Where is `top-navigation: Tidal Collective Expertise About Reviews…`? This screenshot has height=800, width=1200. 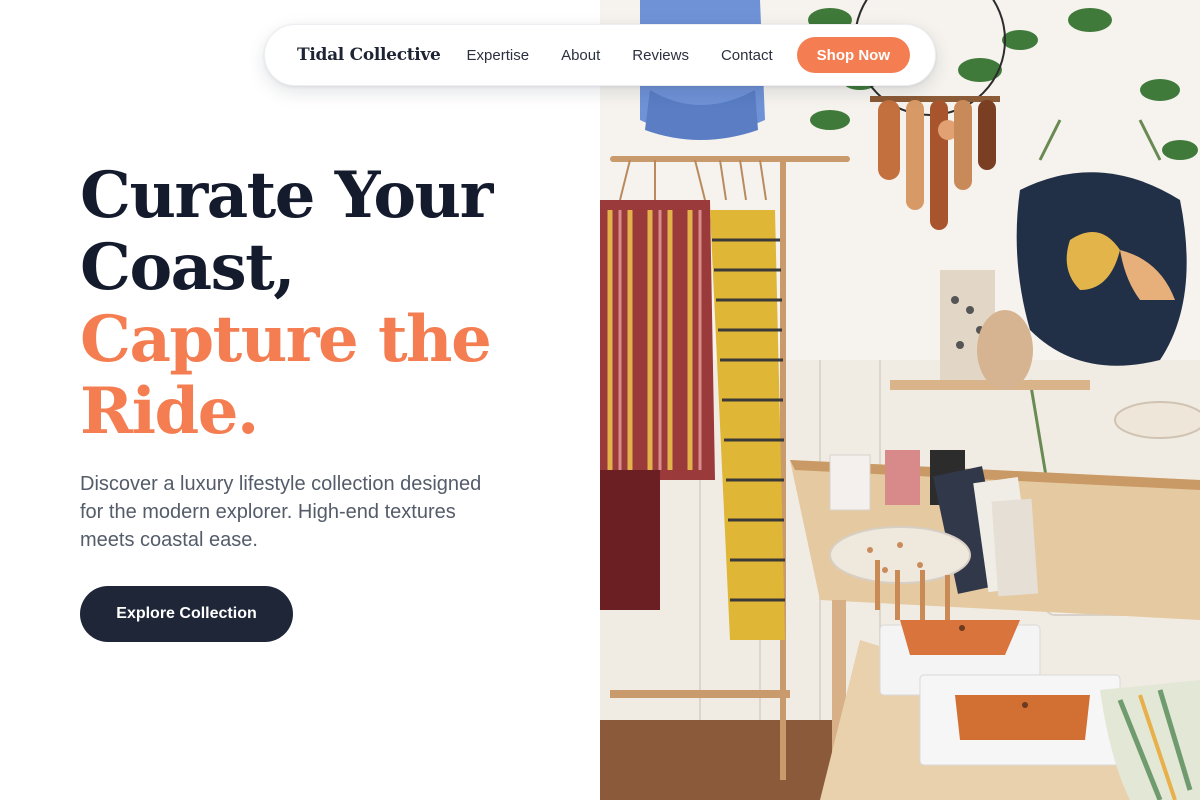 top-navigation: Tidal Collective Expertise About Reviews… is located at coordinates (600, 55).